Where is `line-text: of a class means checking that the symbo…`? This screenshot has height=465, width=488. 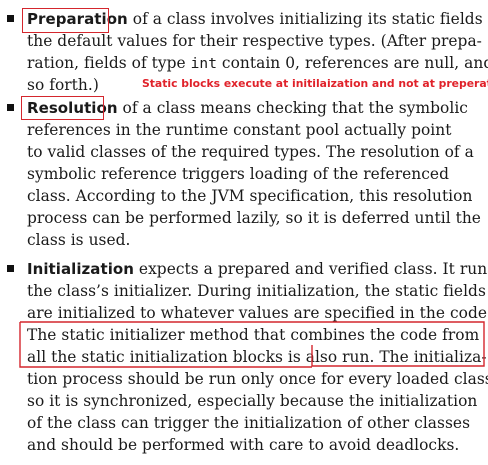
line-text: of a class means checking that the symbo… is located at coordinates (295, 108).